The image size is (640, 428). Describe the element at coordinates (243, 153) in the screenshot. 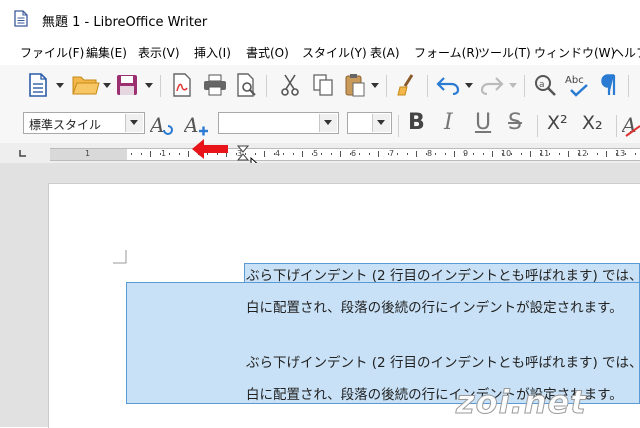

I see `hanging-indent-marker` at that location.